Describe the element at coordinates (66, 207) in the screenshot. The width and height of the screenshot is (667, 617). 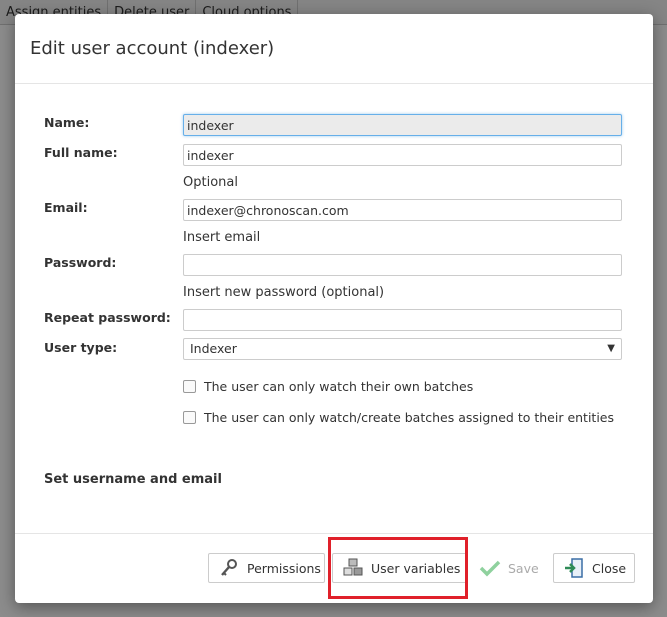
I see `email-label: Email:` at that location.